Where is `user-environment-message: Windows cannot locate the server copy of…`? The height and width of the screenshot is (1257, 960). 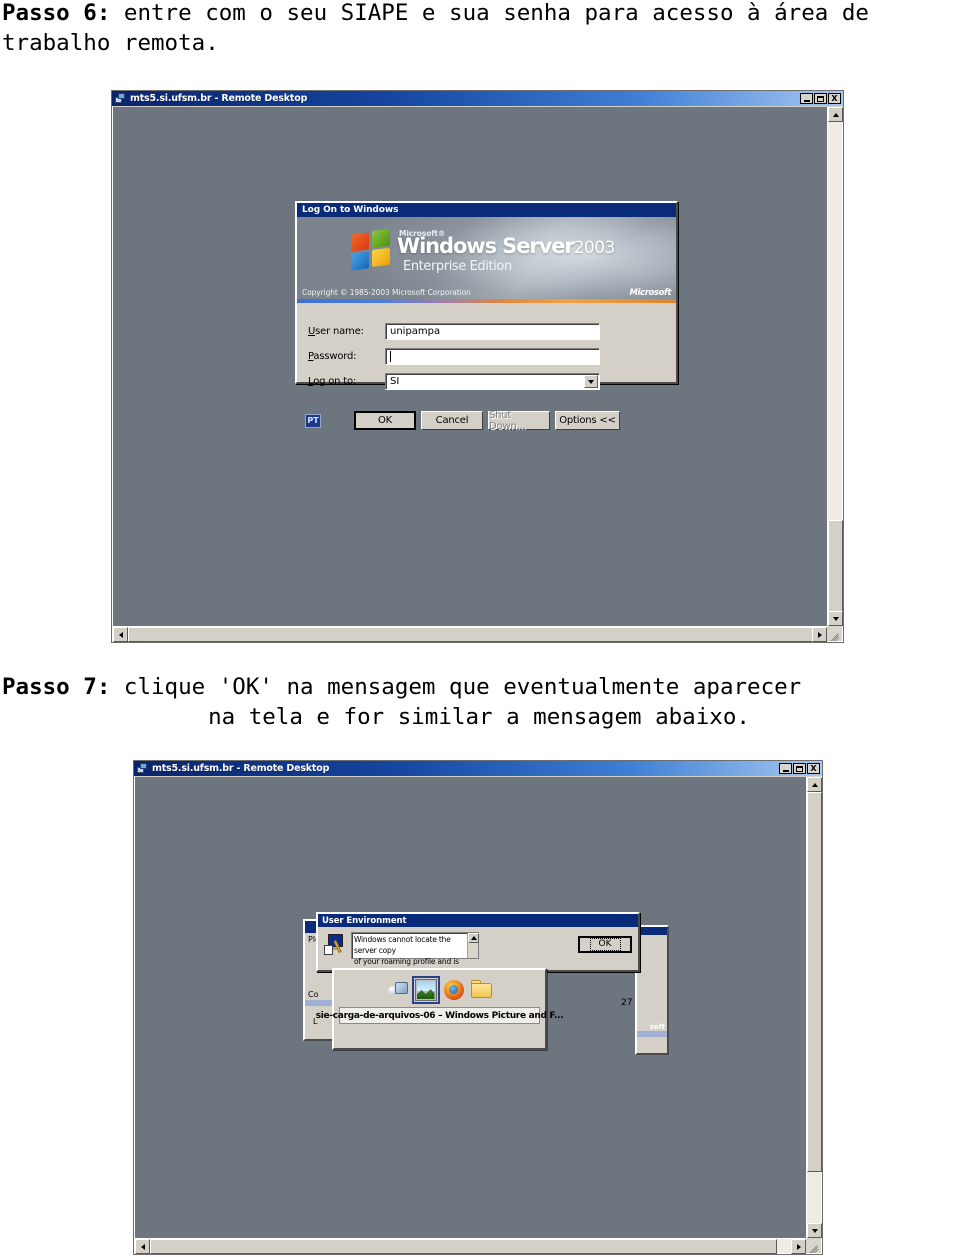
user-environment-message: Windows cannot locate the server copy of… is located at coordinates (415, 954).